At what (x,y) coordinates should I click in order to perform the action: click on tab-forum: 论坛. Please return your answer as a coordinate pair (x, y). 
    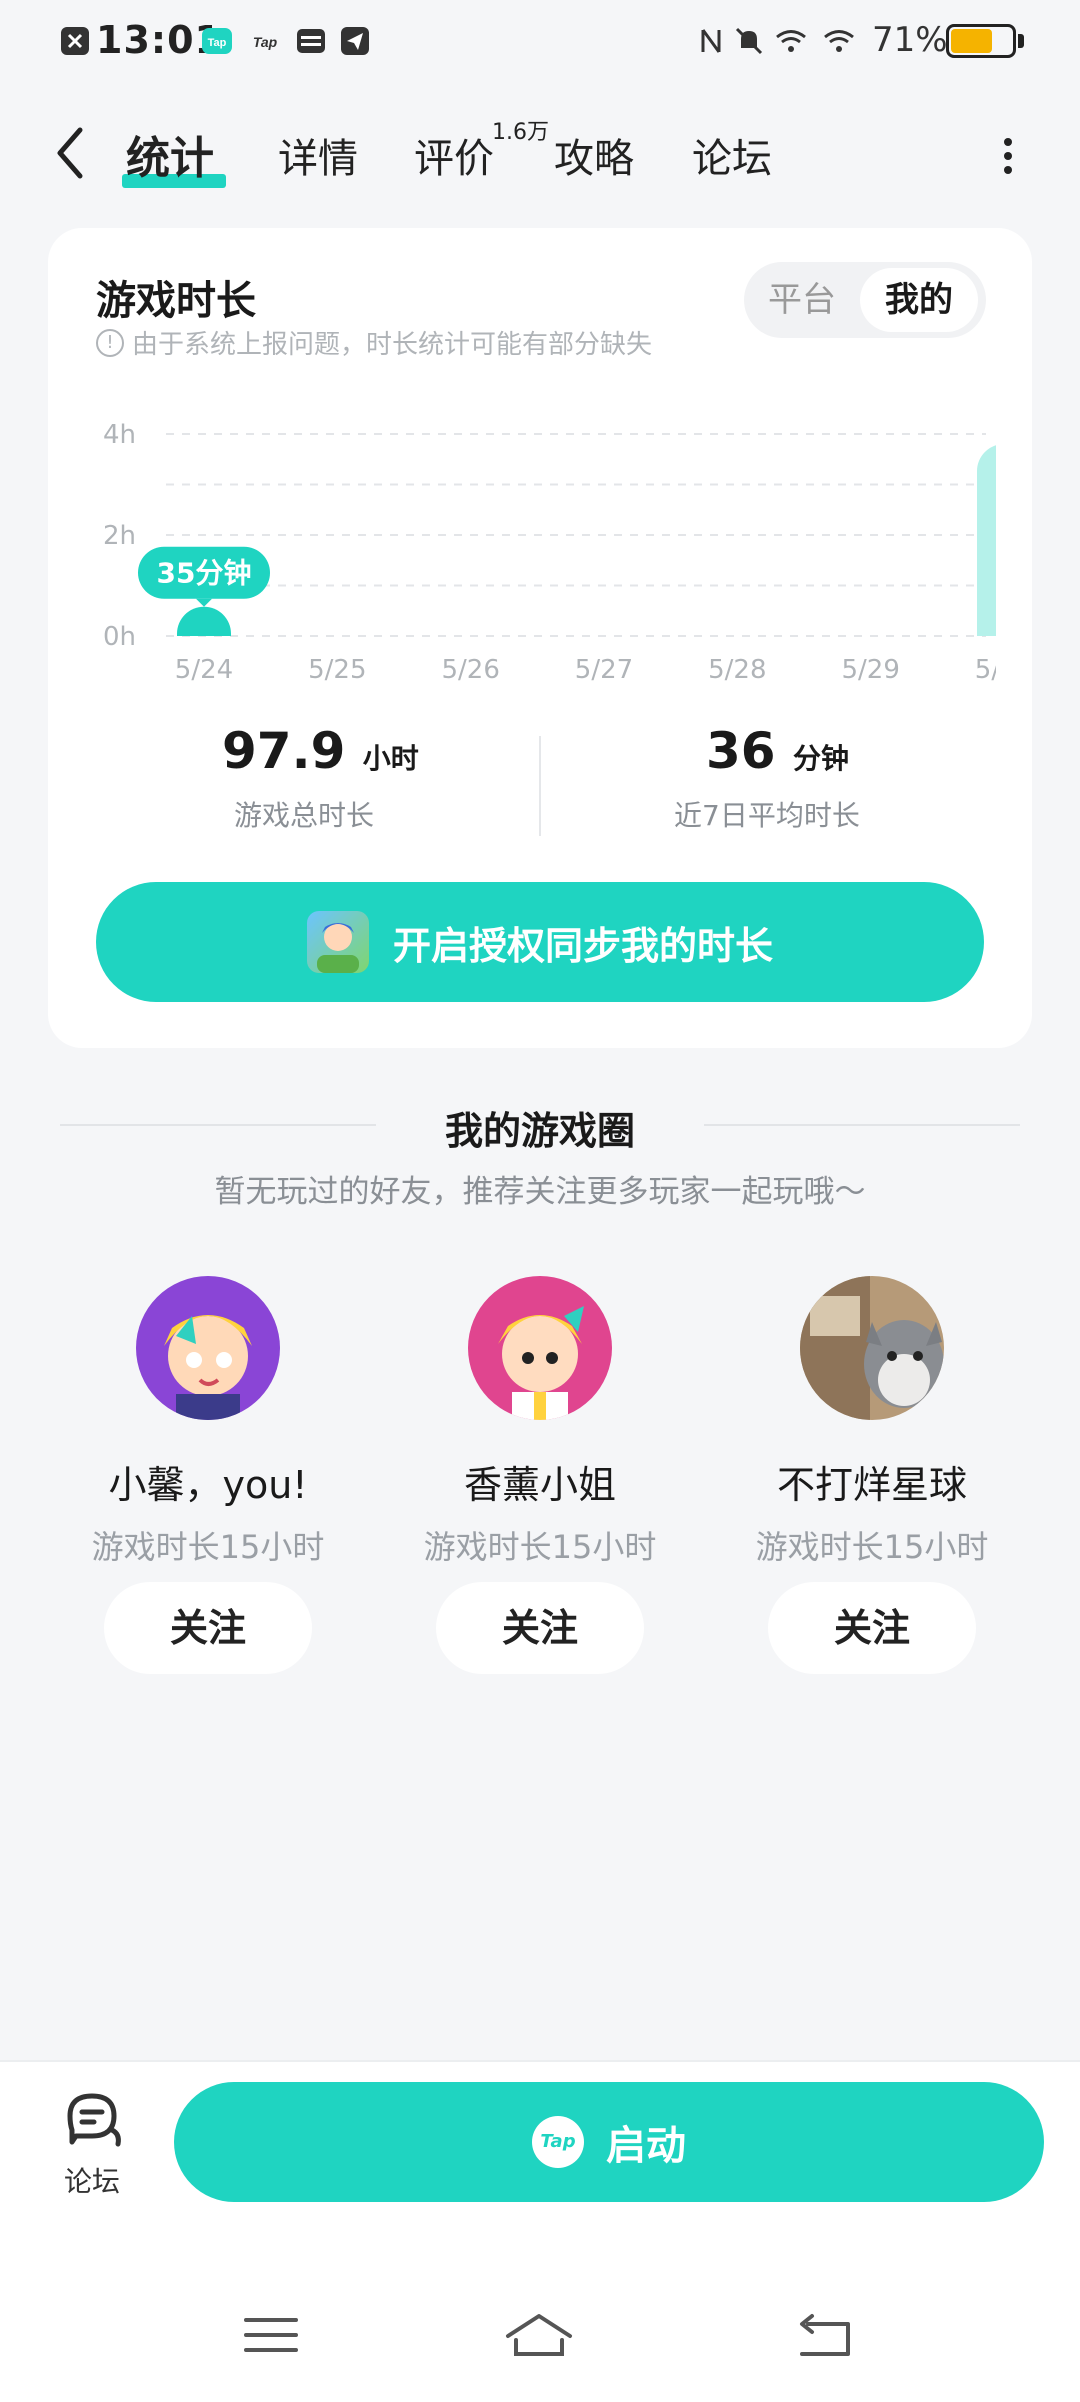
    Looking at the image, I should click on (732, 155).